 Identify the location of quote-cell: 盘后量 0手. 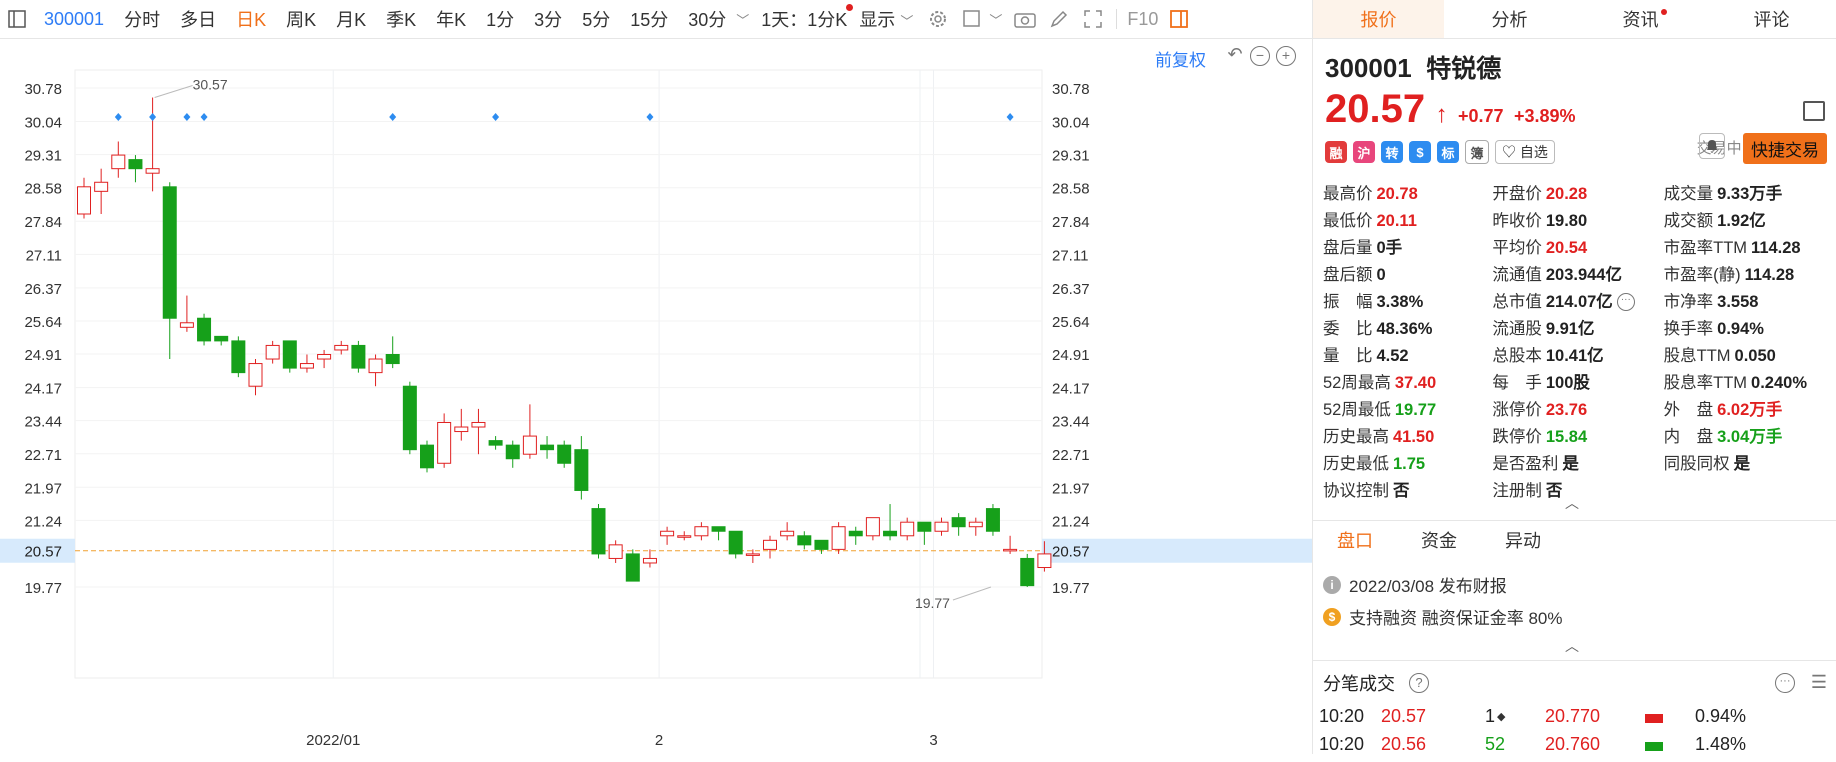
(1407, 246).